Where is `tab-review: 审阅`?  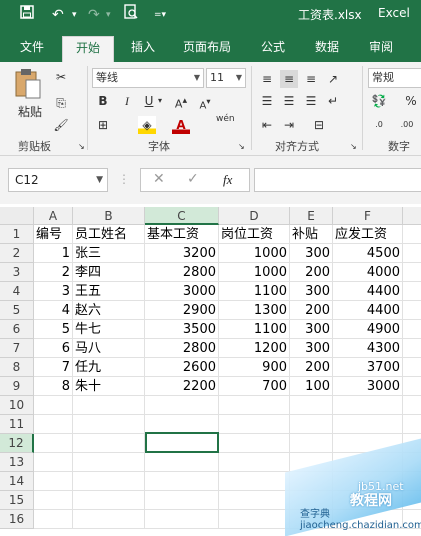 tab-review: 审阅 is located at coordinates (381, 49).